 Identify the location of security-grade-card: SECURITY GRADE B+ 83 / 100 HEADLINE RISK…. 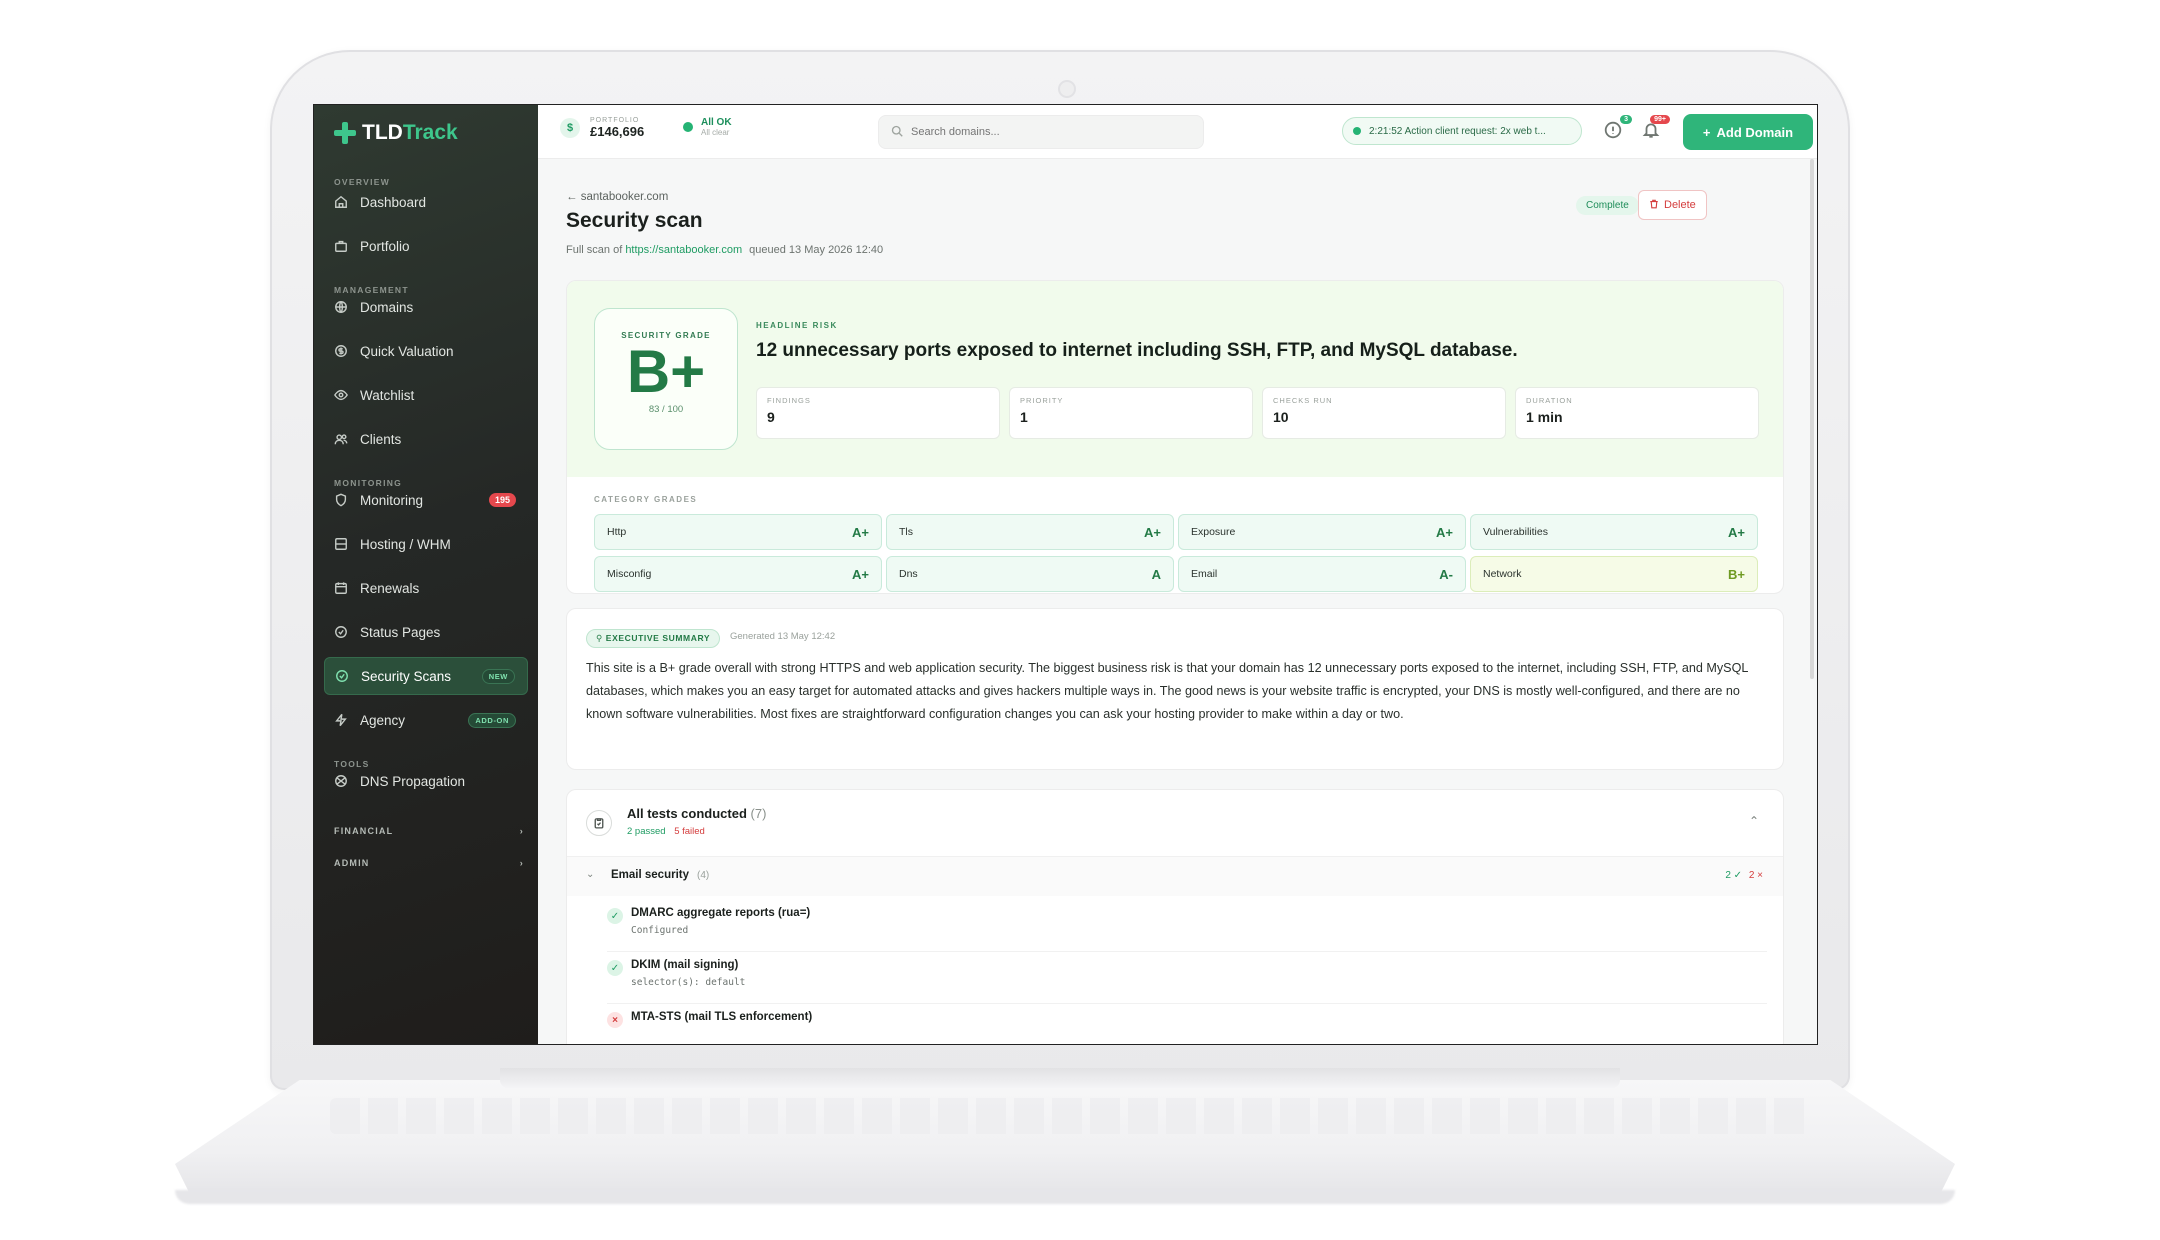
(1175, 437).